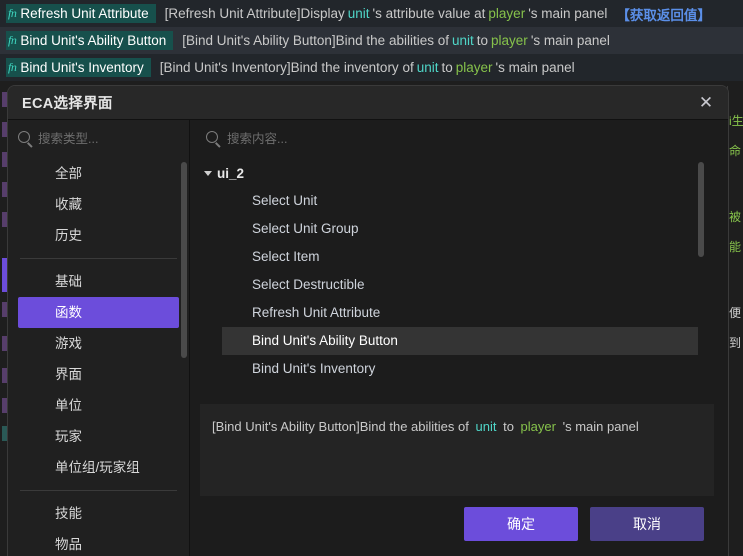  Describe the element at coordinates (735, 313) in the screenshot. I see `bg-fragment: 便` at that location.